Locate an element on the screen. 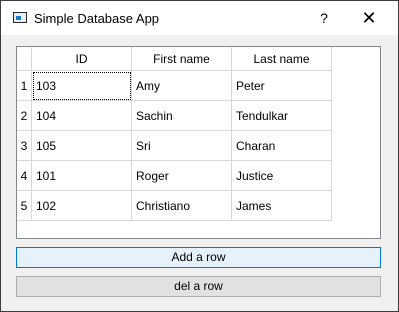 This screenshot has width=399, height=312. table-cell: Amy is located at coordinates (182, 86).